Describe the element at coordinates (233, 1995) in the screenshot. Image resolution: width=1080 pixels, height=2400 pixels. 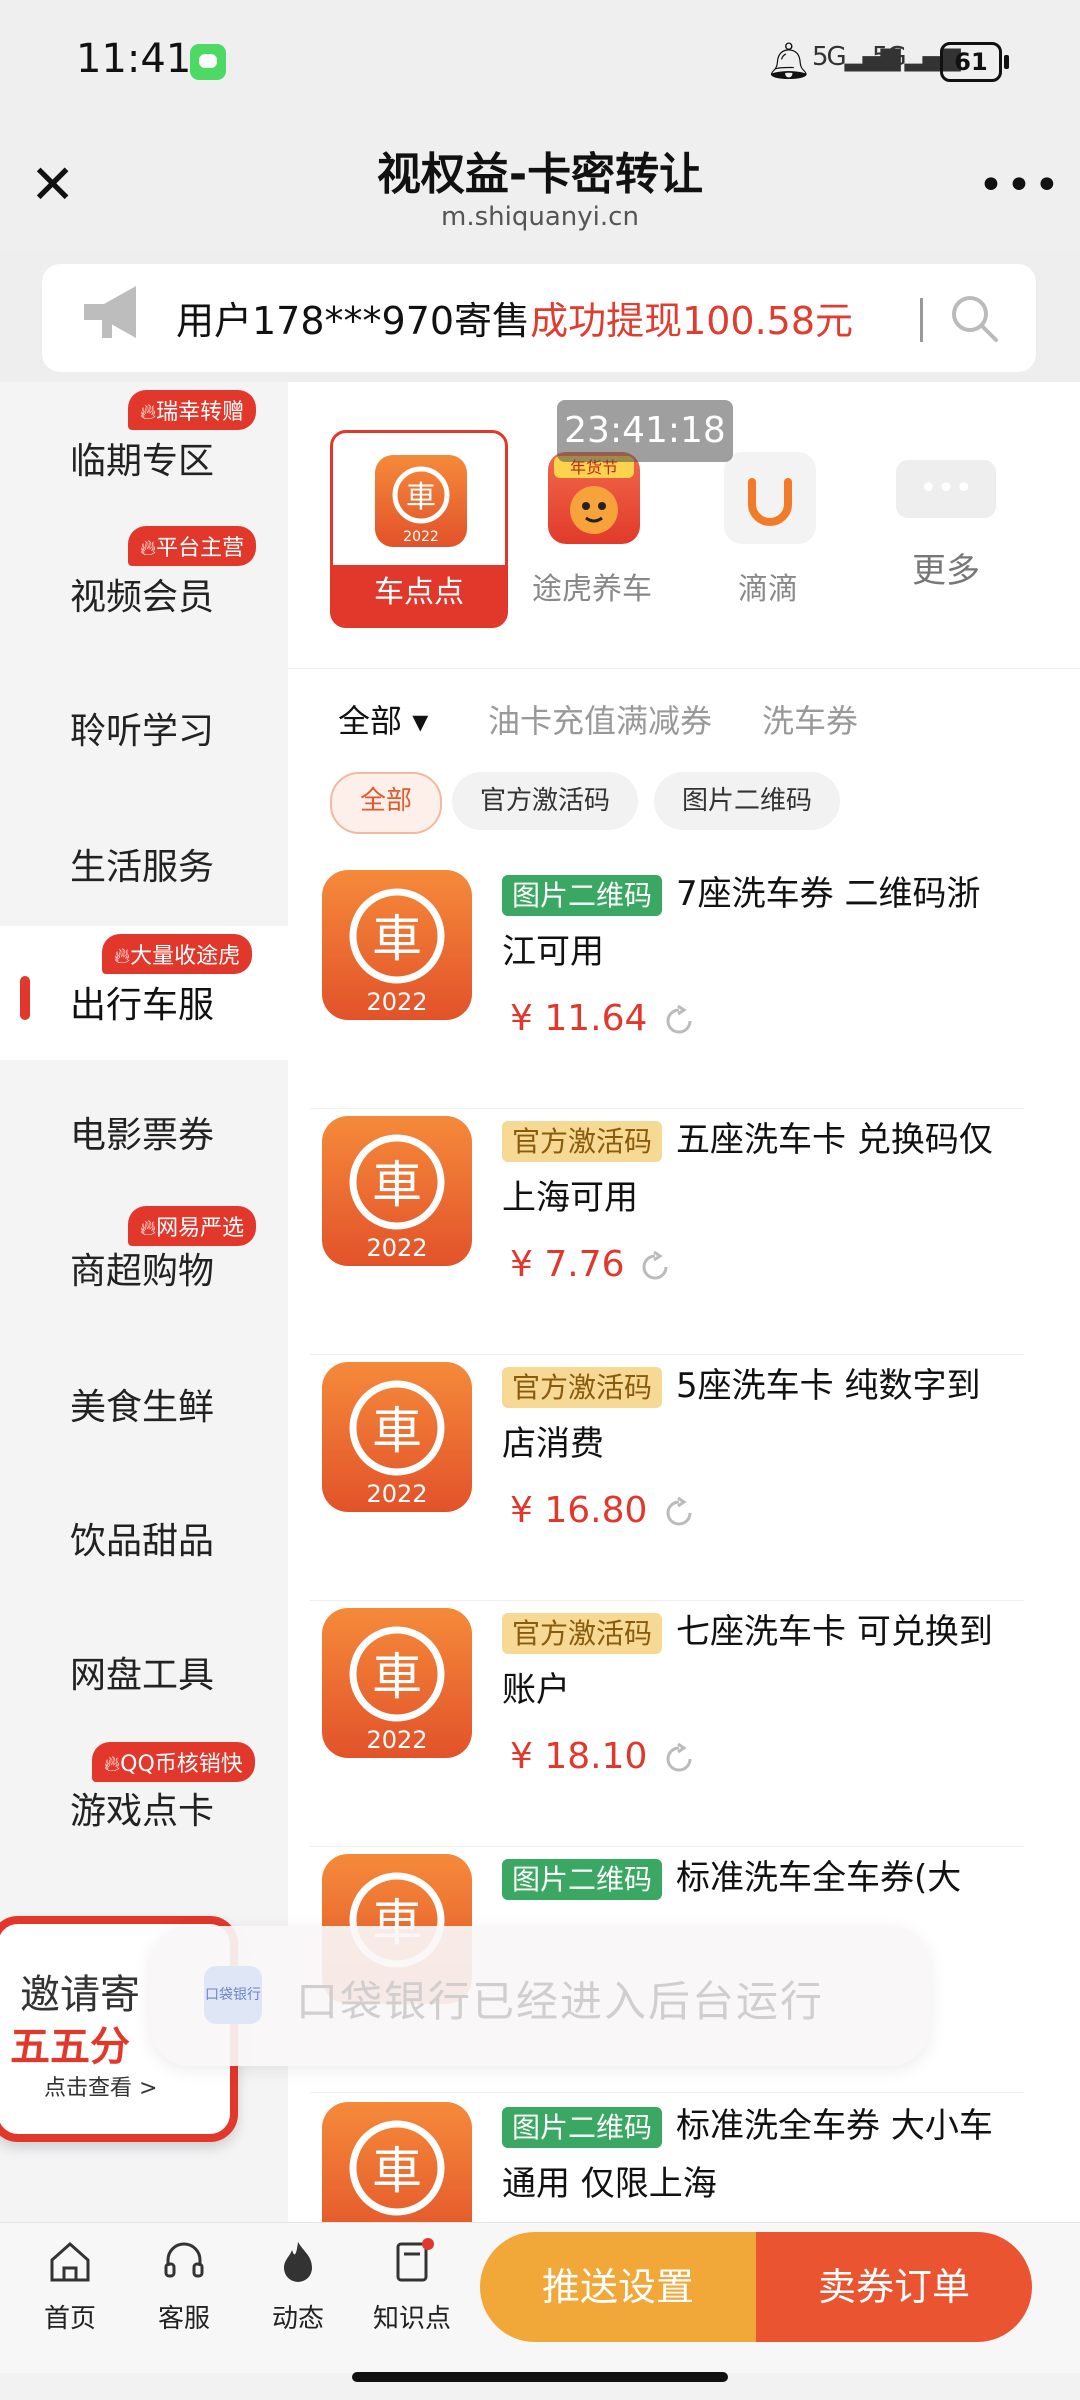
I see `bank-app-icon: 口袋银行` at that location.